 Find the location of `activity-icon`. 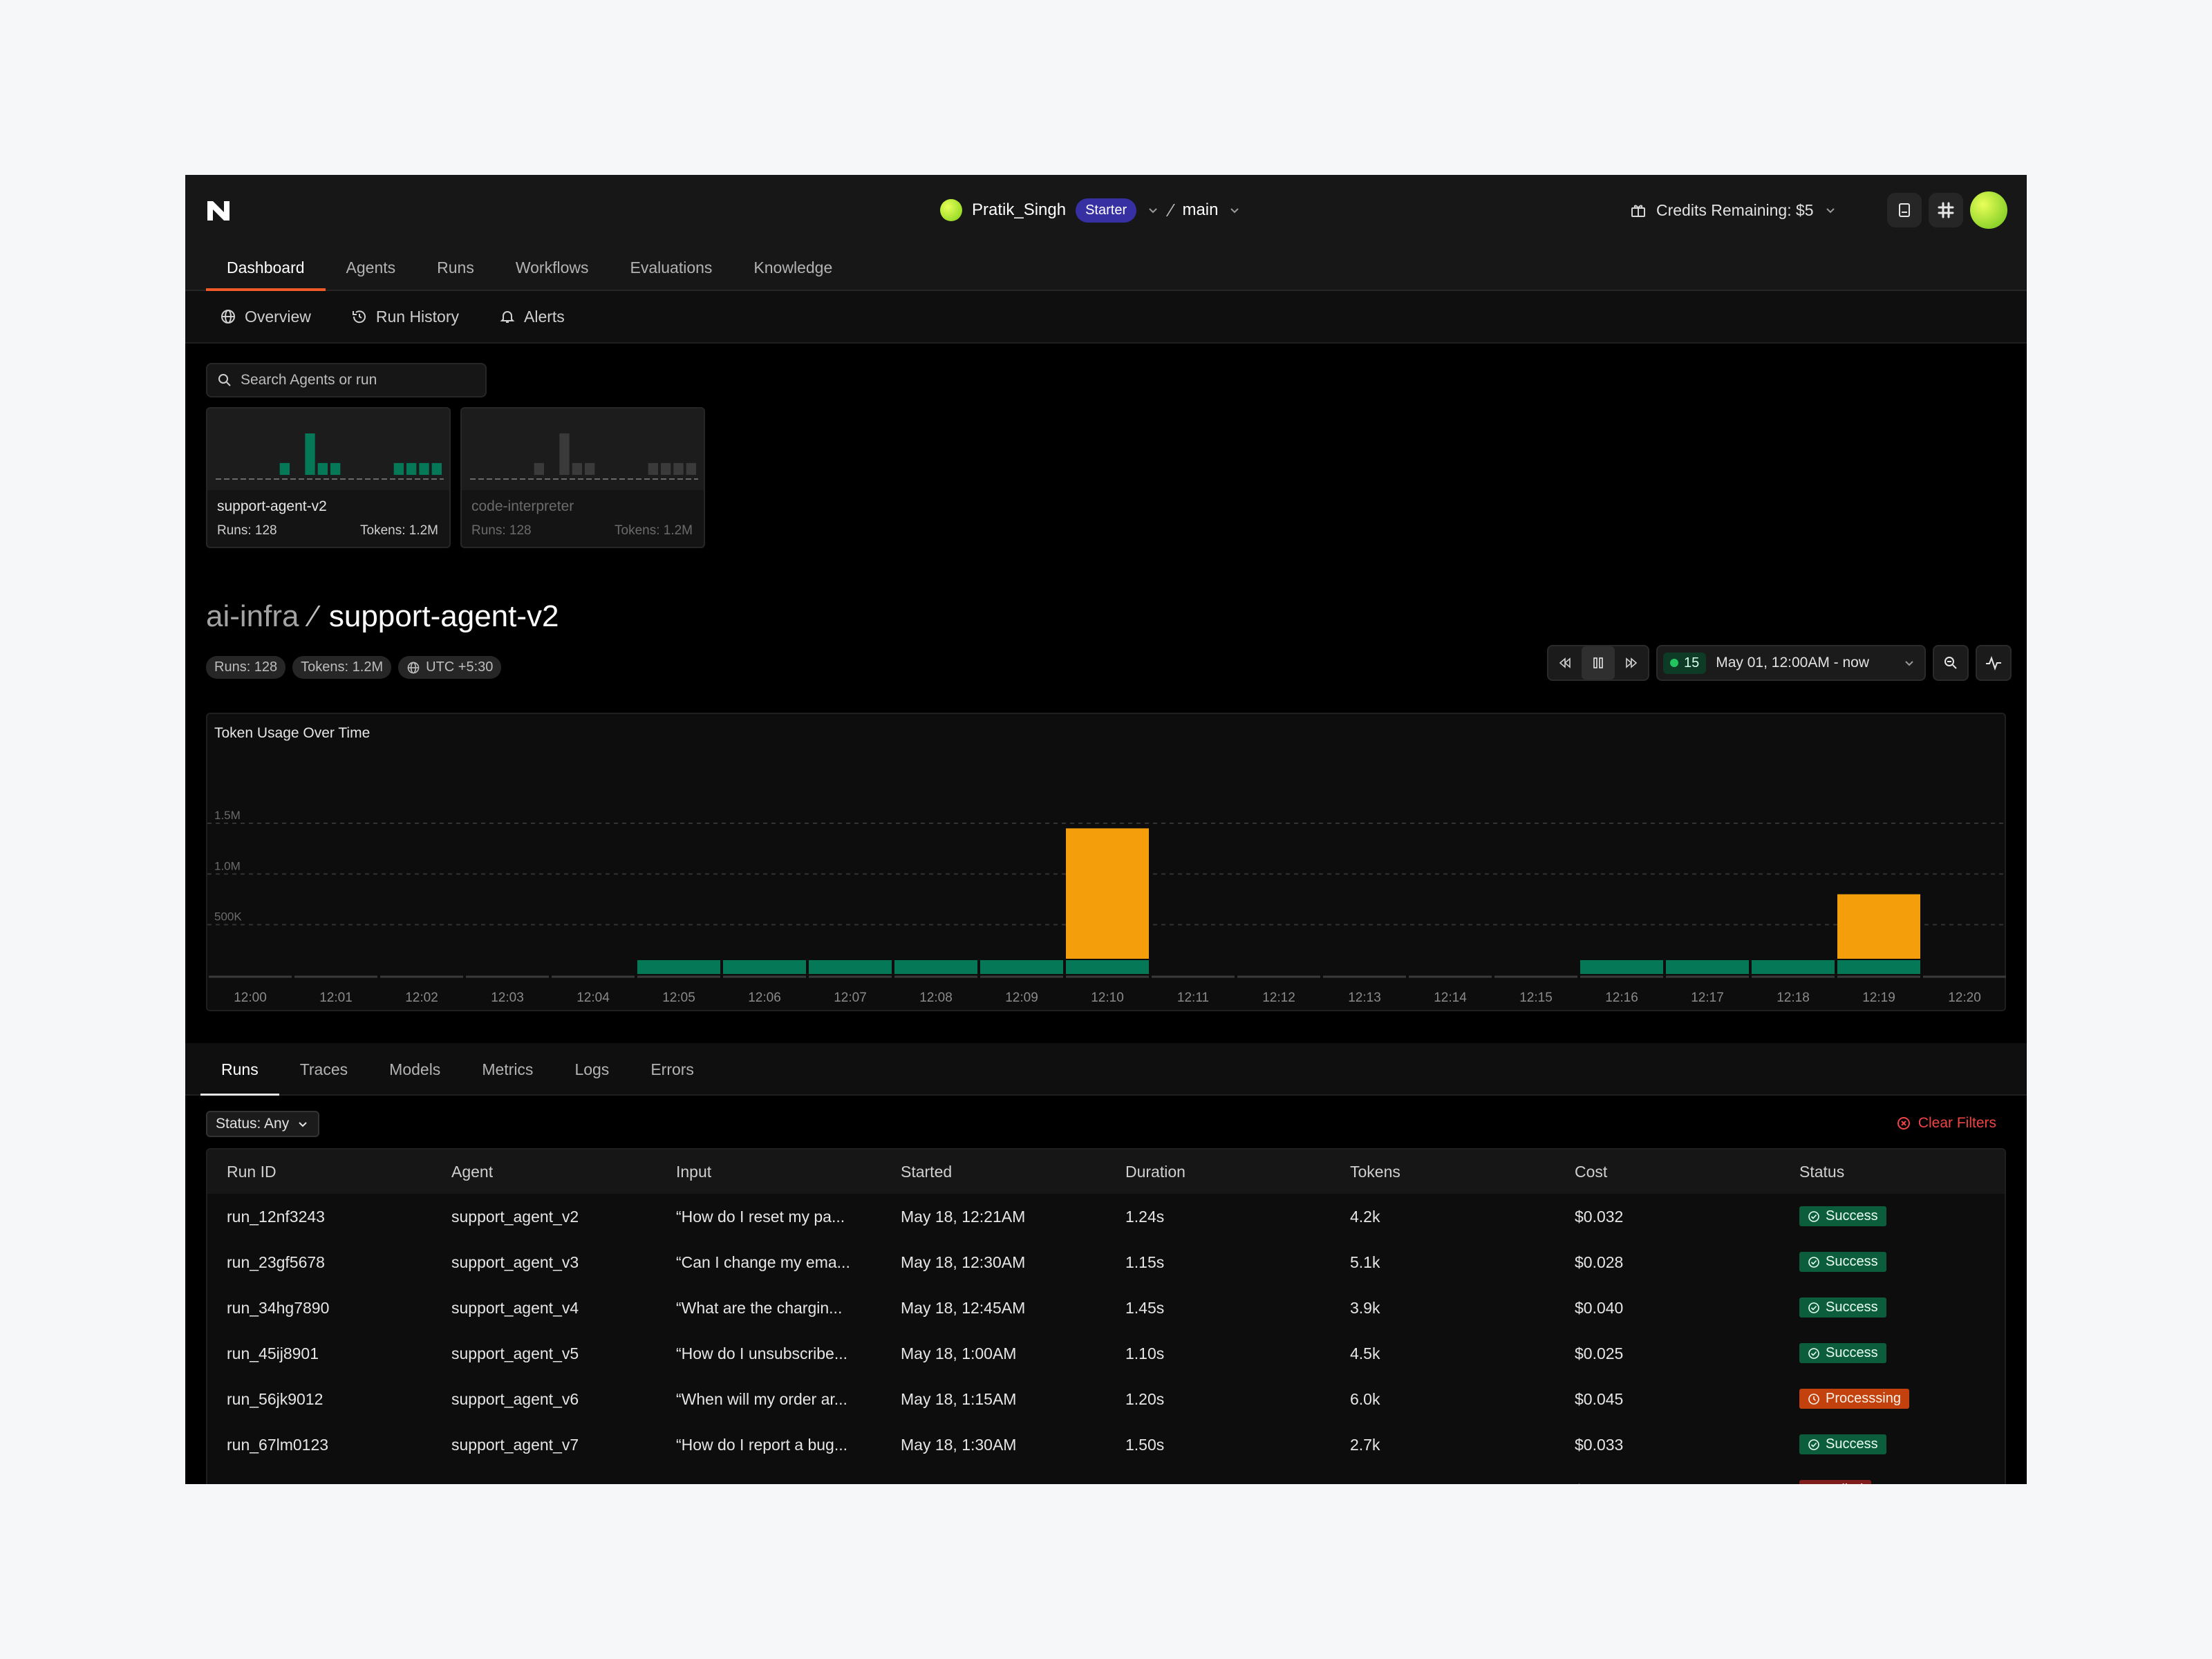

activity-icon is located at coordinates (1994, 663).